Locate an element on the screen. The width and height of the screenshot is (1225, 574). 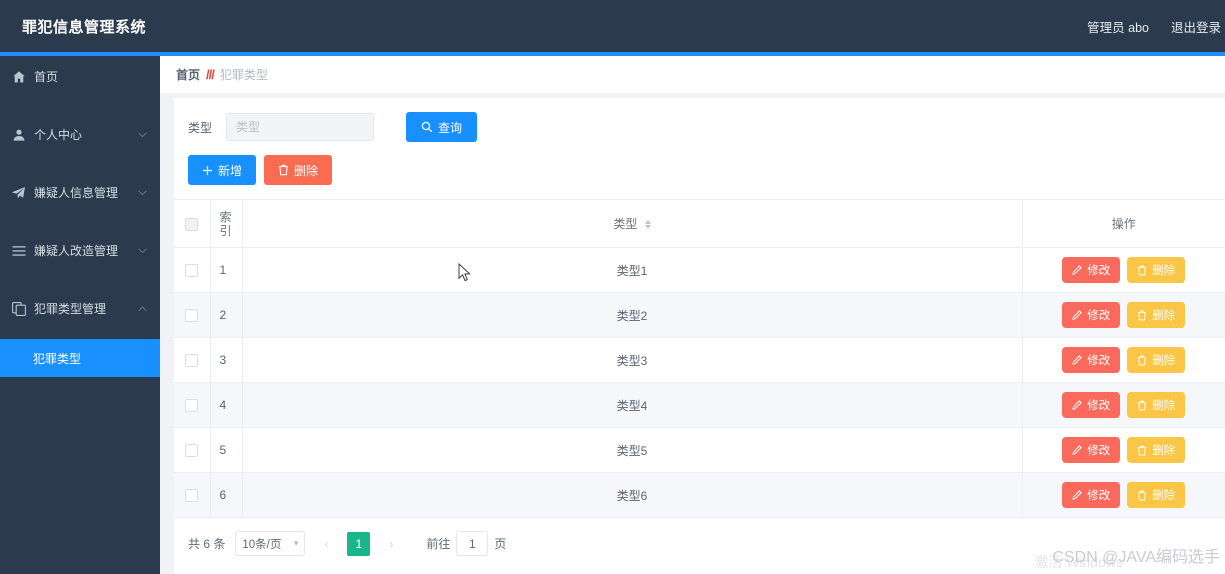
query-button-label: 查询 is located at coordinates (450, 127).